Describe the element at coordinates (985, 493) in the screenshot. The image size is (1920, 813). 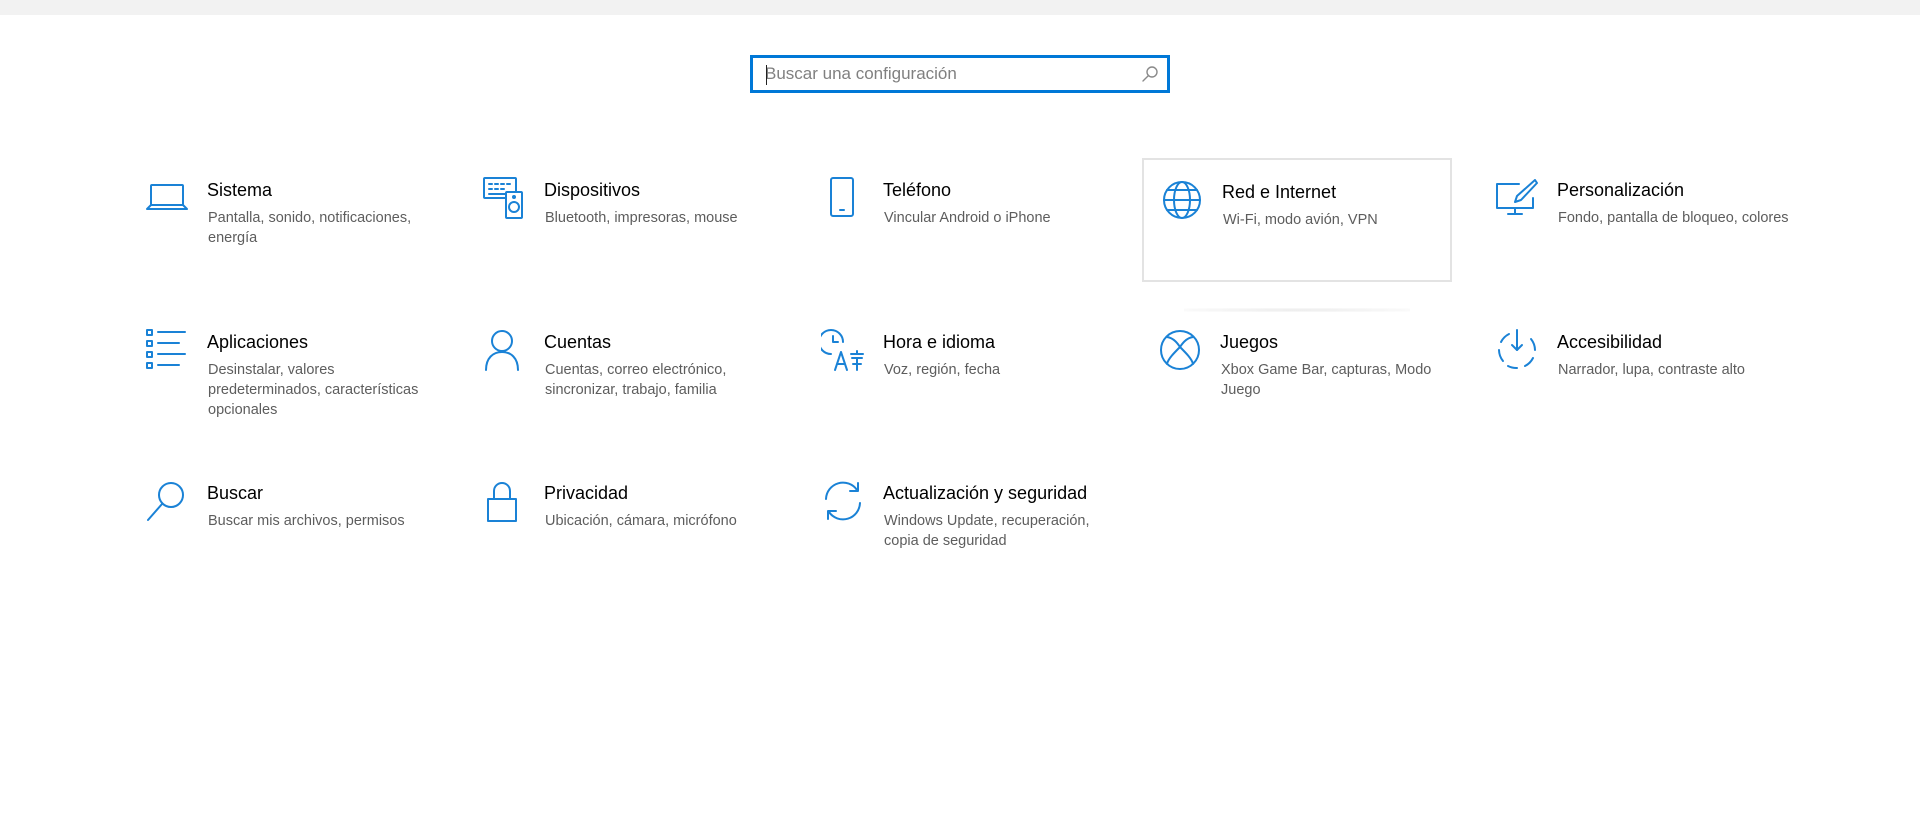
I see `tile-title: Actualización y seguridad` at that location.